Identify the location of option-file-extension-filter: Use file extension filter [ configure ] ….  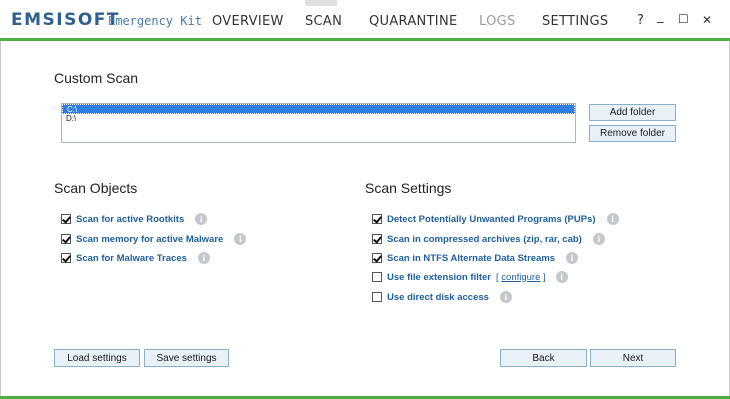
(470, 277).